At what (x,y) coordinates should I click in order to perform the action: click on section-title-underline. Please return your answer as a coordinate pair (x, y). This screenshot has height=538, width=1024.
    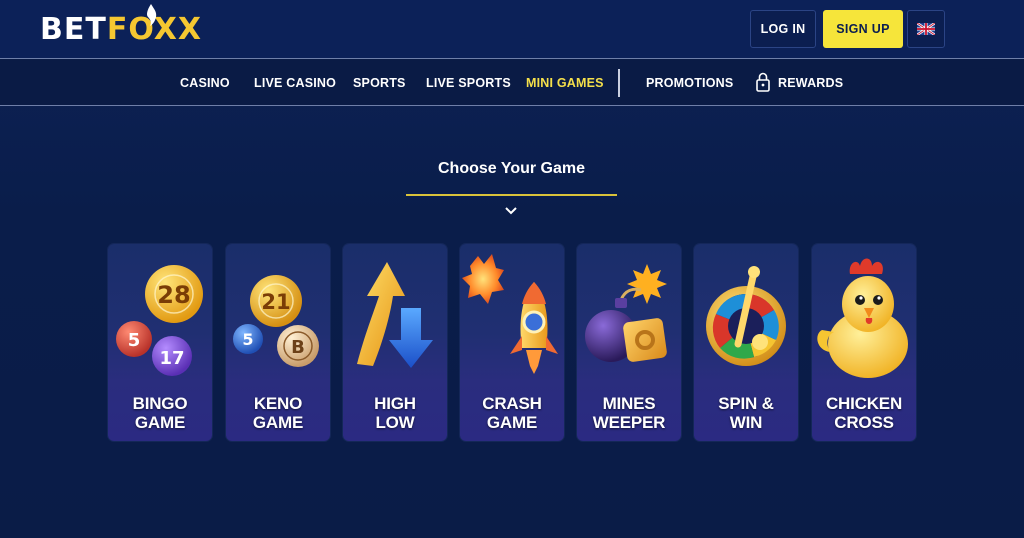
    Looking at the image, I should click on (511, 195).